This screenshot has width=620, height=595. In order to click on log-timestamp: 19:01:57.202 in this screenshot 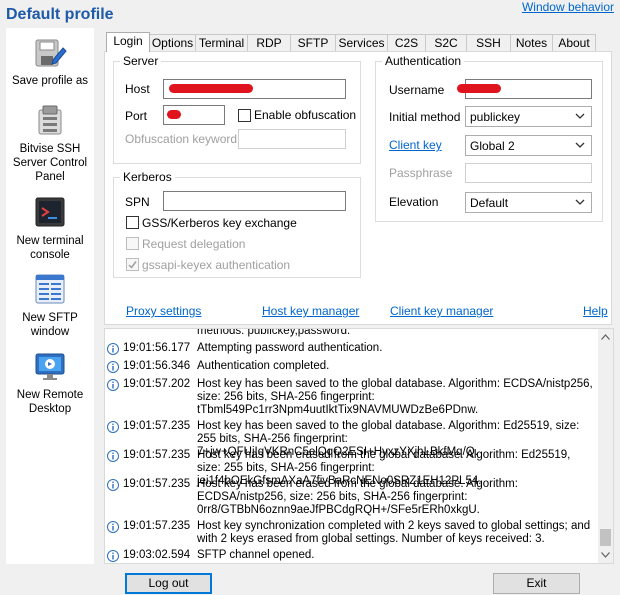, I will do `click(157, 384)`.